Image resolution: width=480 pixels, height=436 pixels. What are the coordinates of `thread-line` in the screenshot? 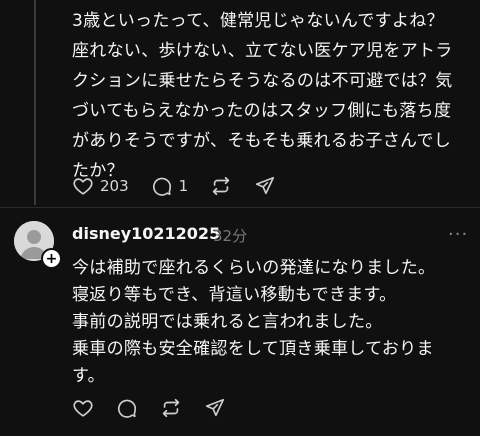 It's located at (35, 102).